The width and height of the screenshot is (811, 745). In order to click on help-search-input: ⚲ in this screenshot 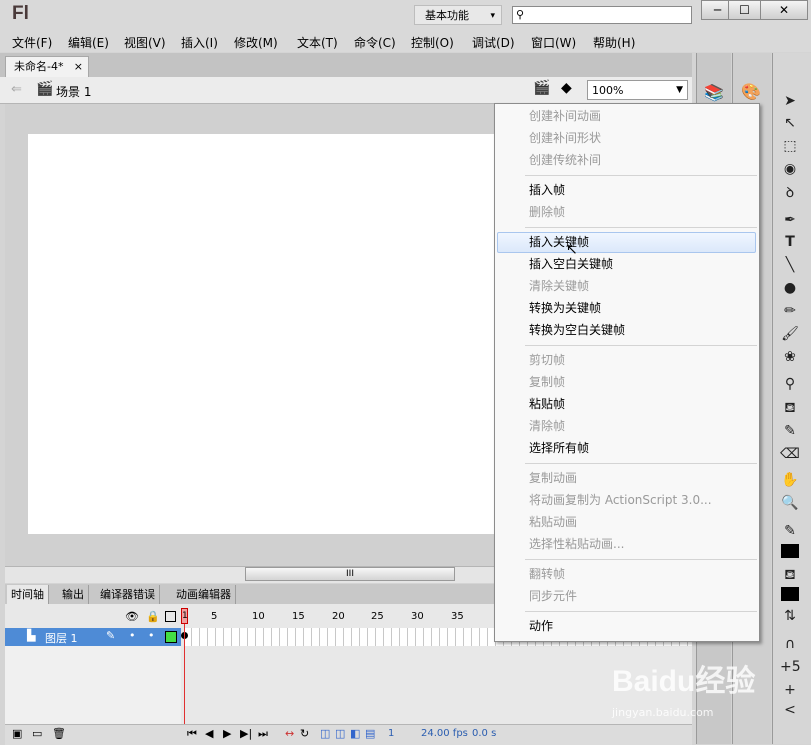, I will do `click(602, 15)`.